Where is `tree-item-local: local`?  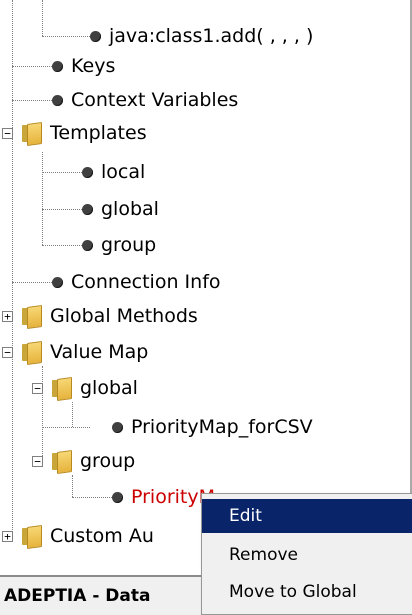
tree-item-local: local is located at coordinates (113, 172).